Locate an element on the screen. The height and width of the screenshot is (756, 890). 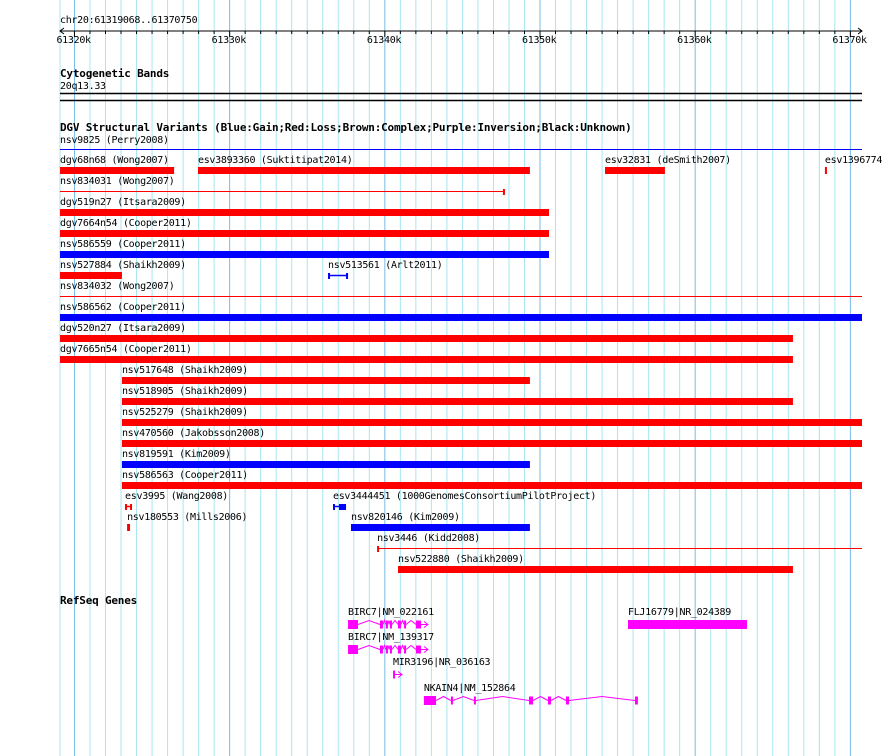
variant-label: esv1396774 is located at coordinates (853, 160).